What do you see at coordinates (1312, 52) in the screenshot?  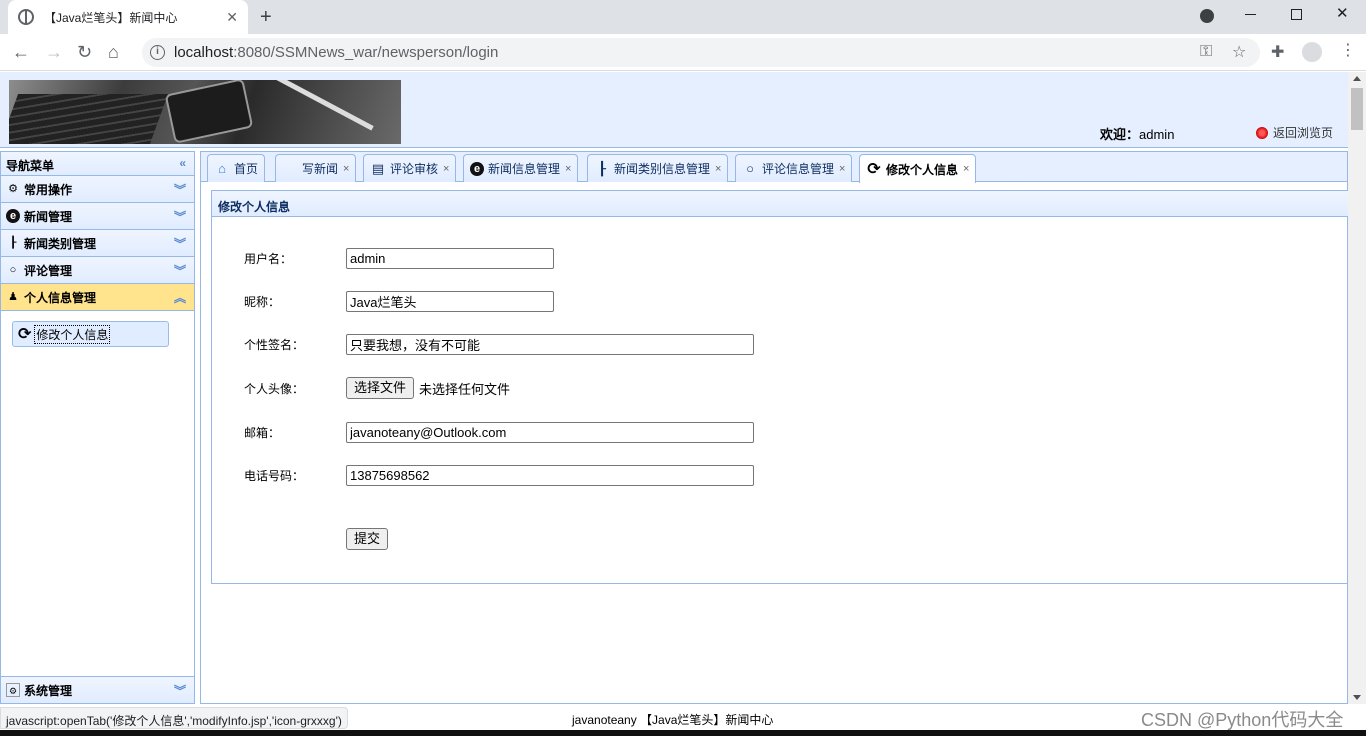 I see `account-avatar-icon` at bounding box center [1312, 52].